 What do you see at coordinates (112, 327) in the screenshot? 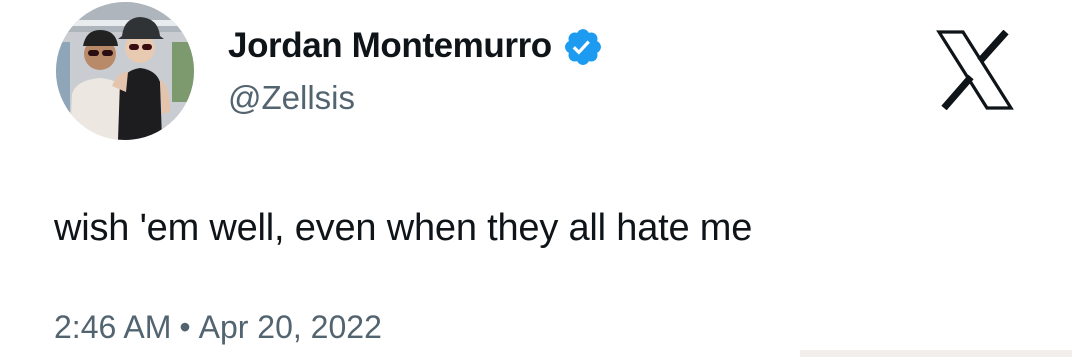
I see `tweet-time: 2:46 AM` at bounding box center [112, 327].